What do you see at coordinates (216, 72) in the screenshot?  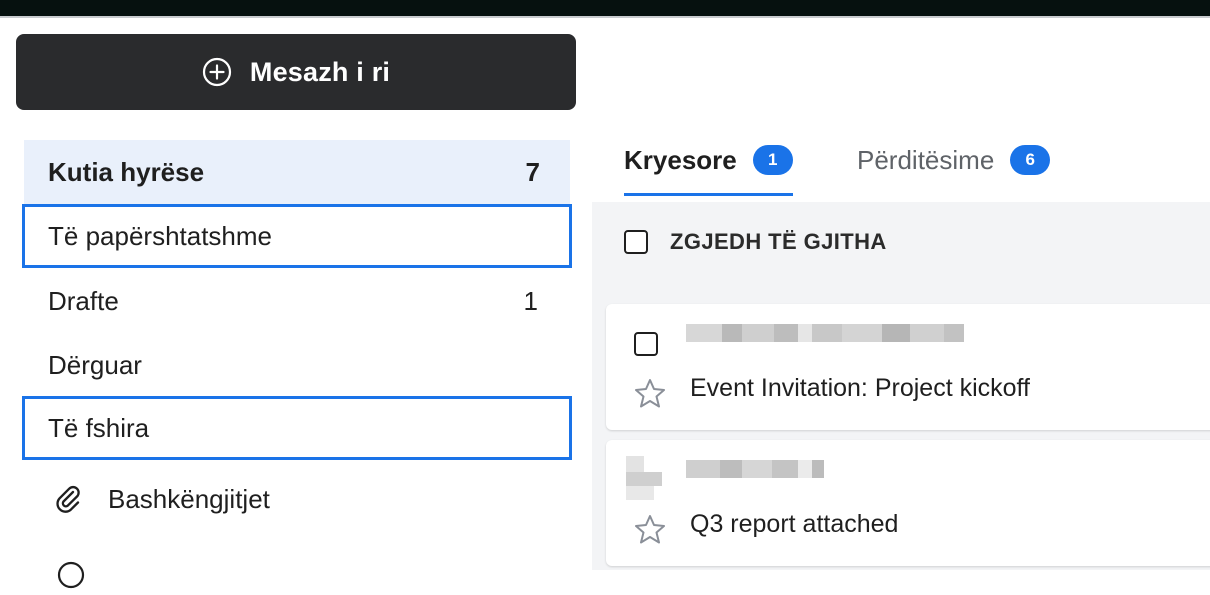 I see `plus-circle-icon` at bounding box center [216, 72].